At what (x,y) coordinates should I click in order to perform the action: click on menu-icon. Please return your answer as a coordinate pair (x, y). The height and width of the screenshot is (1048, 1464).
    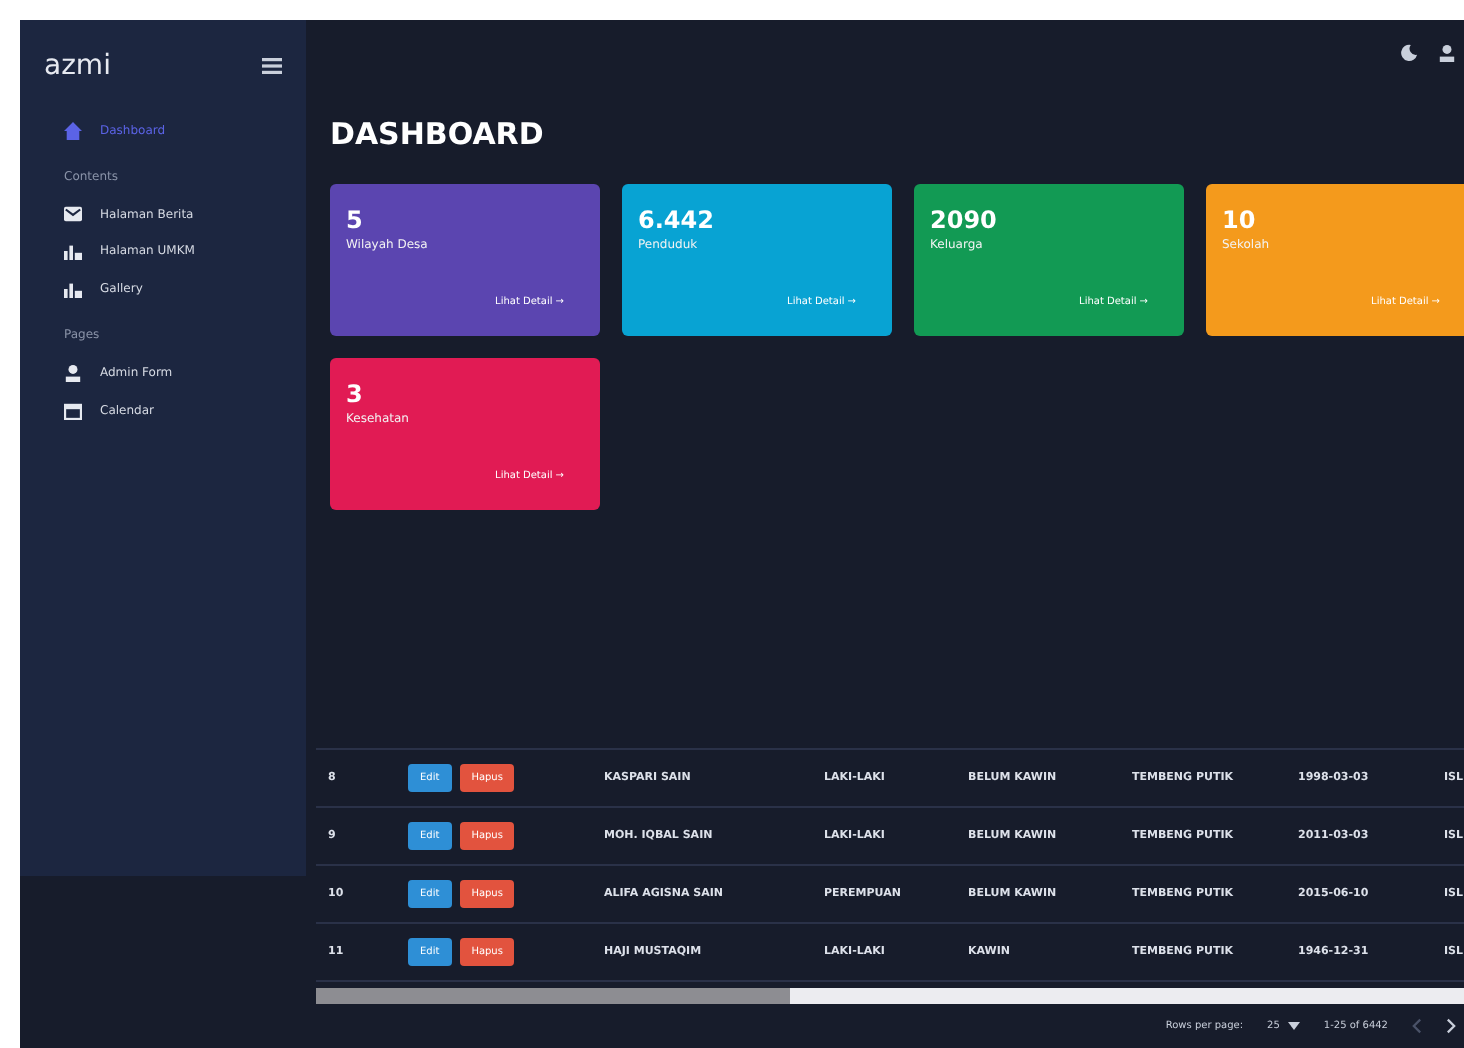
    Looking at the image, I should click on (272, 66).